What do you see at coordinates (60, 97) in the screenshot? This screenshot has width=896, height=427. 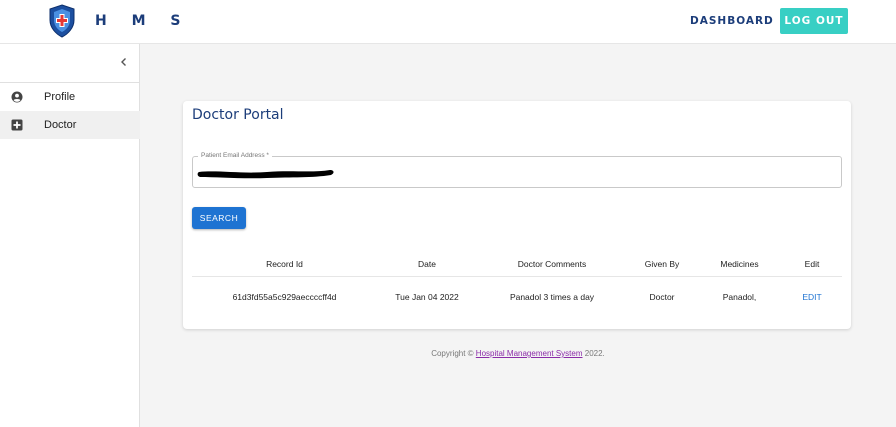 I see `sidebar-item-label: Profile` at bounding box center [60, 97].